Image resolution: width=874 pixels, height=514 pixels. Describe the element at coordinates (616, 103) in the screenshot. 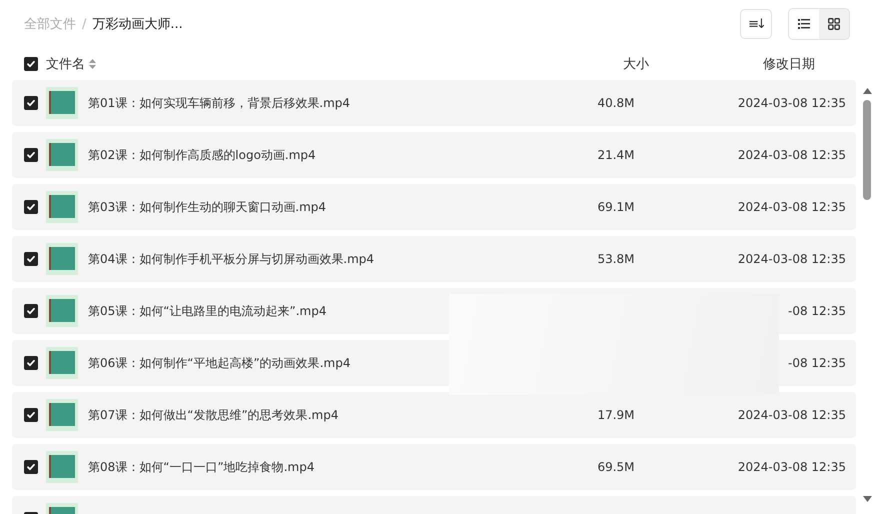

I see `file-size: 40.8M` at that location.